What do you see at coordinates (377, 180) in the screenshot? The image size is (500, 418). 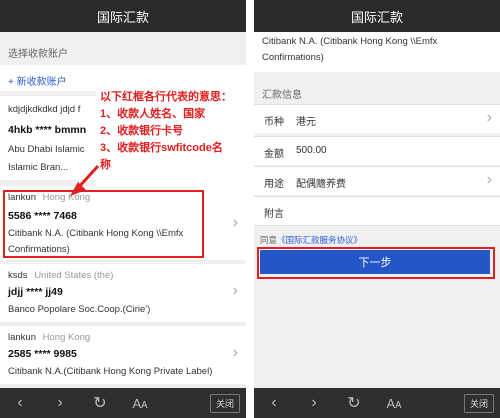 I see `purpose-field: 用途 配偶赡养费 ›` at bounding box center [377, 180].